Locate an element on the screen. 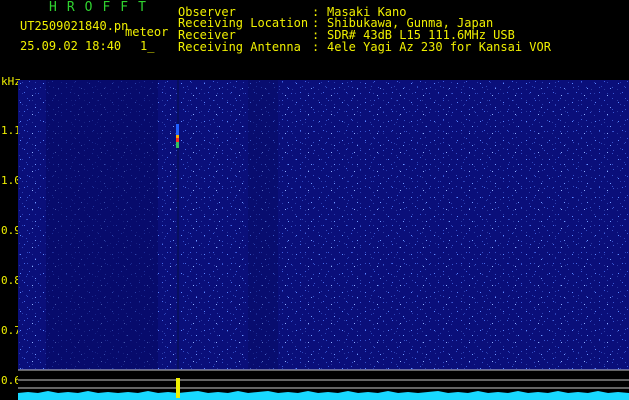  file-name: UT2509021840.pn is located at coordinates (74, 26).